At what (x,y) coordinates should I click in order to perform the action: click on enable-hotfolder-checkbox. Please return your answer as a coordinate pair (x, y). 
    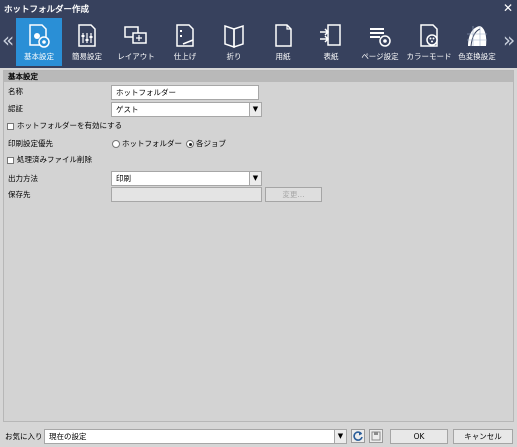
    Looking at the image, I should click on (10, 126).